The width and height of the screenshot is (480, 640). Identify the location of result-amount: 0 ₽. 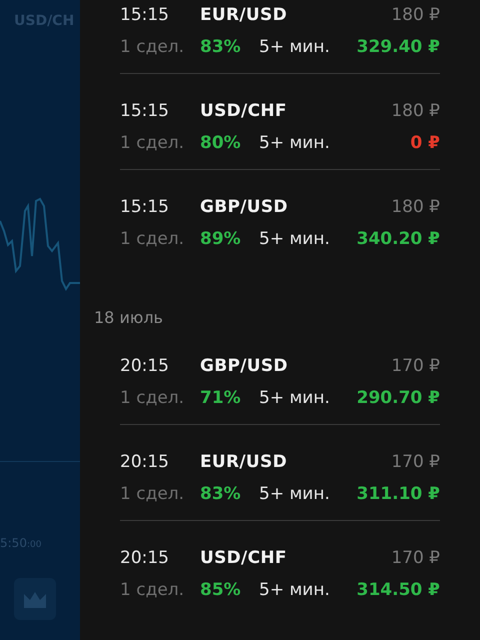
(425, 143).